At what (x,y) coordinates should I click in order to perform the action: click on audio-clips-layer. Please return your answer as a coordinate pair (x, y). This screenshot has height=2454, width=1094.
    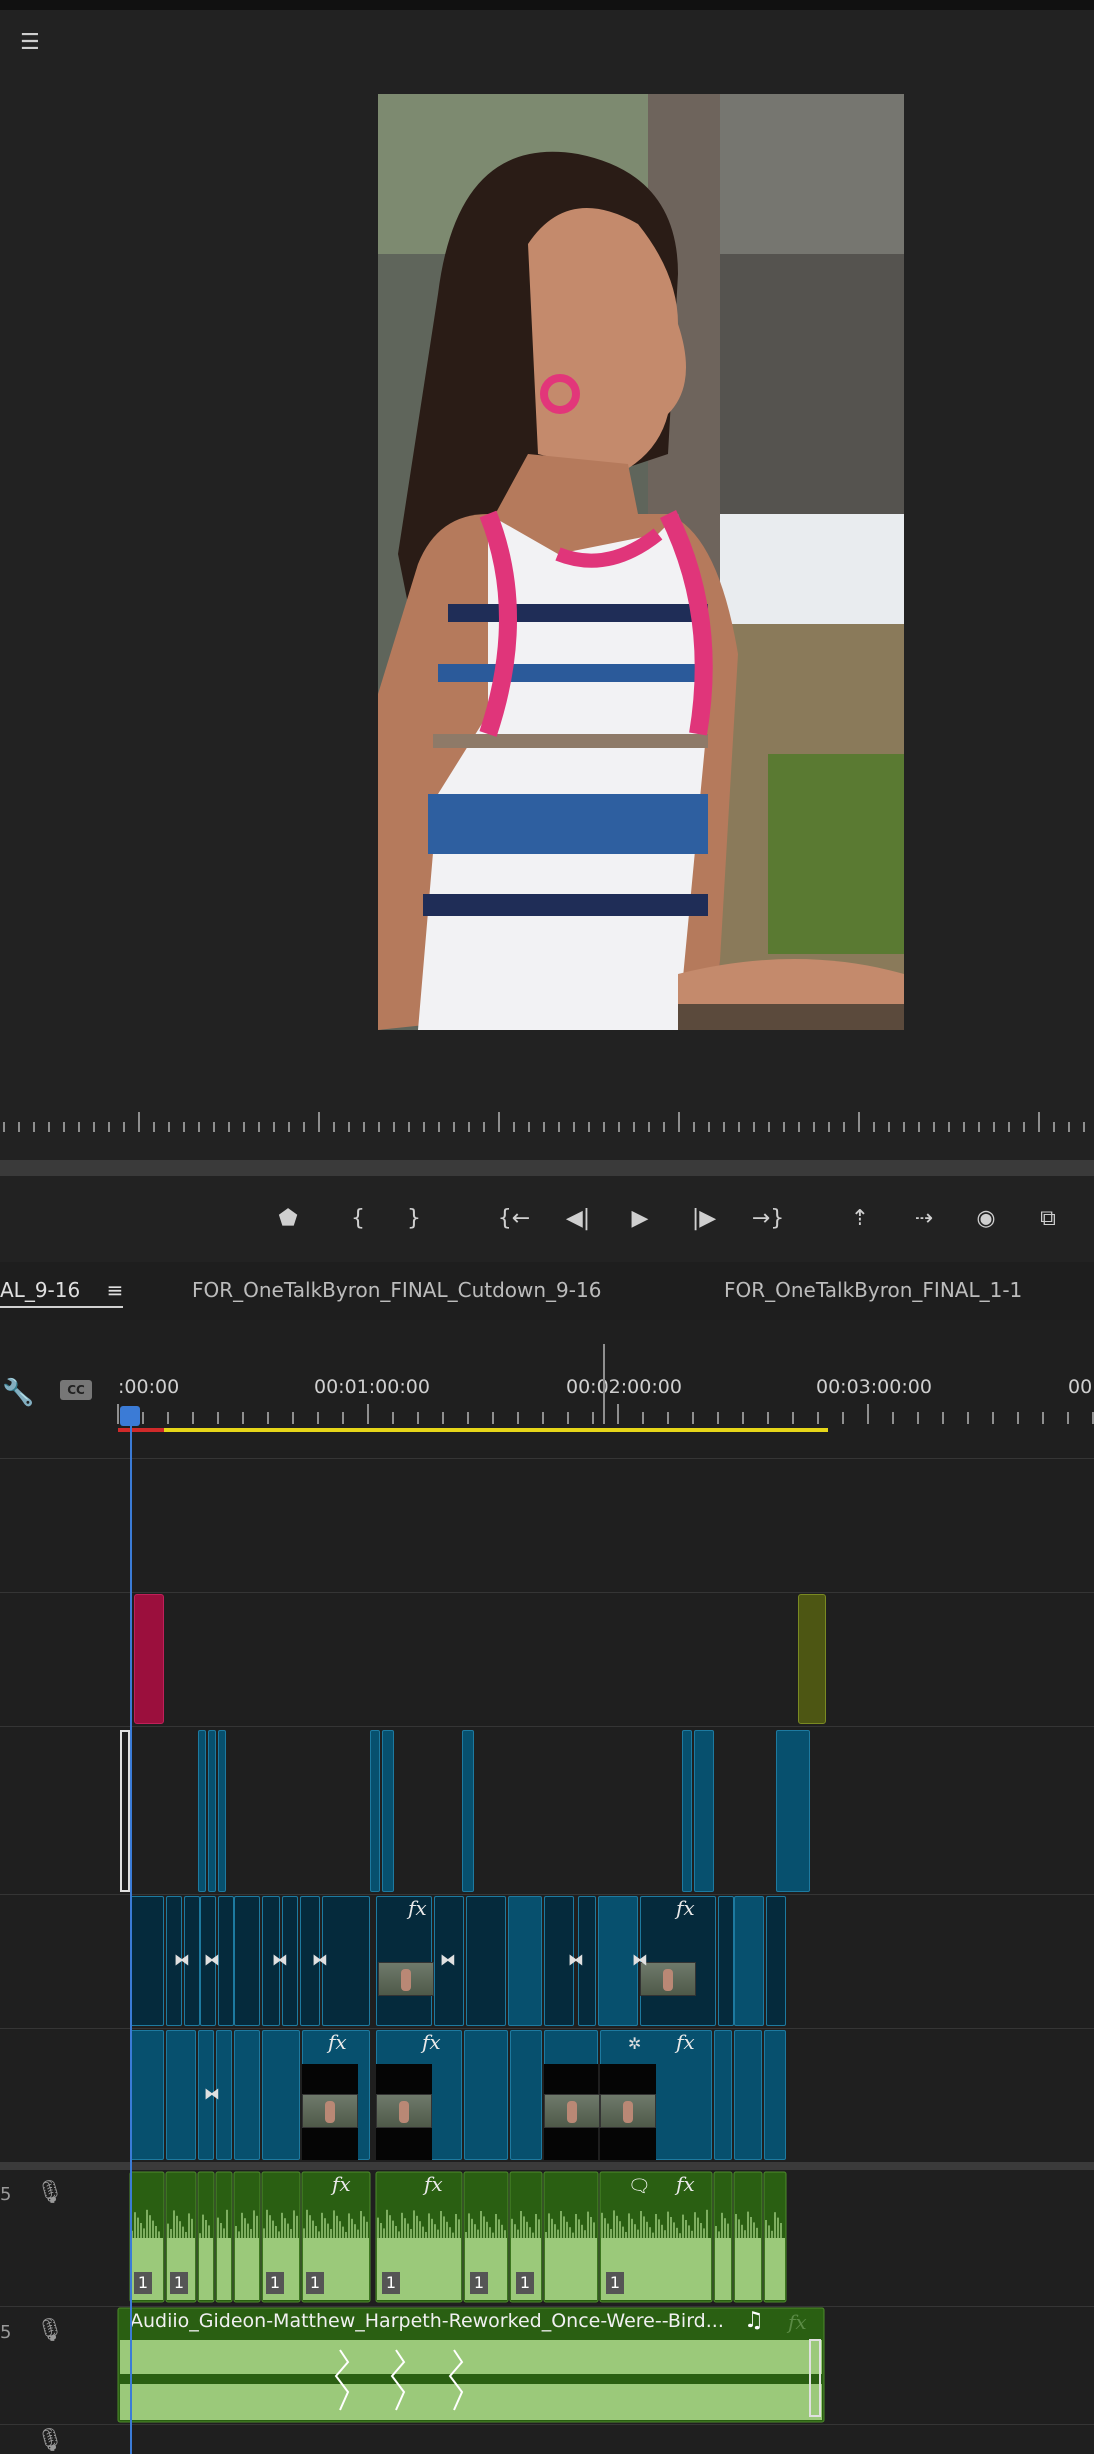
    Looking at the image, I should click on (471, 2297).